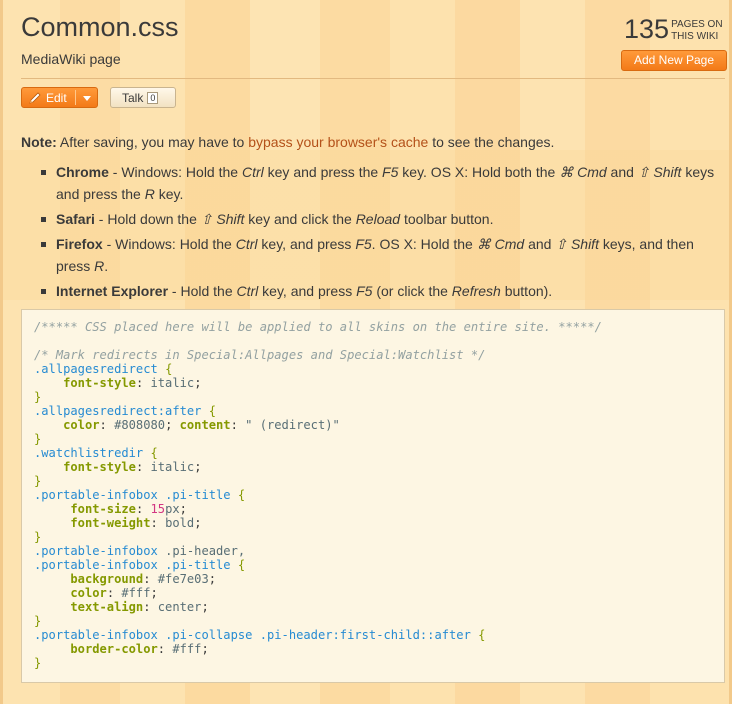 The height and width of the screenshot is (704, 732). Describe the element at coordinates (373, 78) in the screenshot. I see `header-divider` at that location.